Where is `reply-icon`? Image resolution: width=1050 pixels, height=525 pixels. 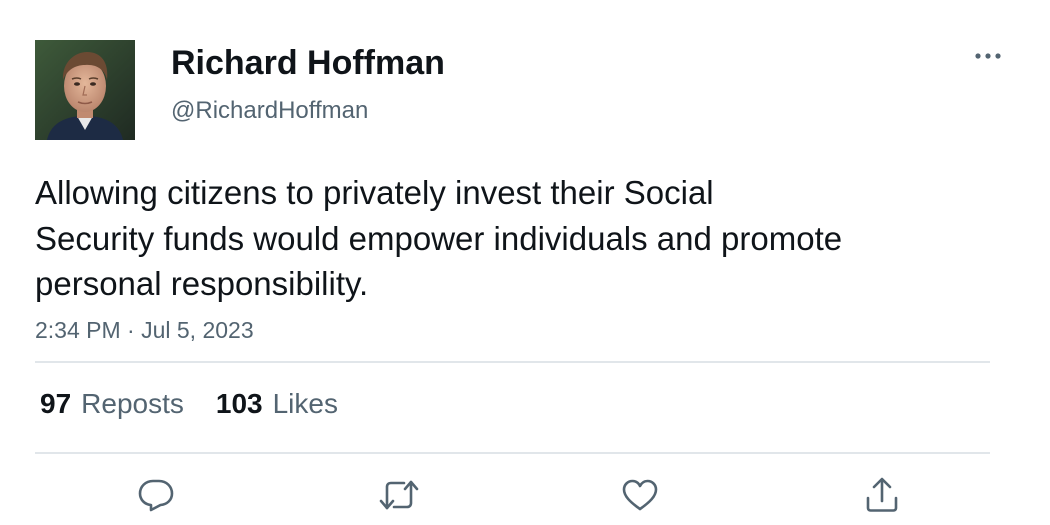 reply-icon is located at coordinates (156, 495).